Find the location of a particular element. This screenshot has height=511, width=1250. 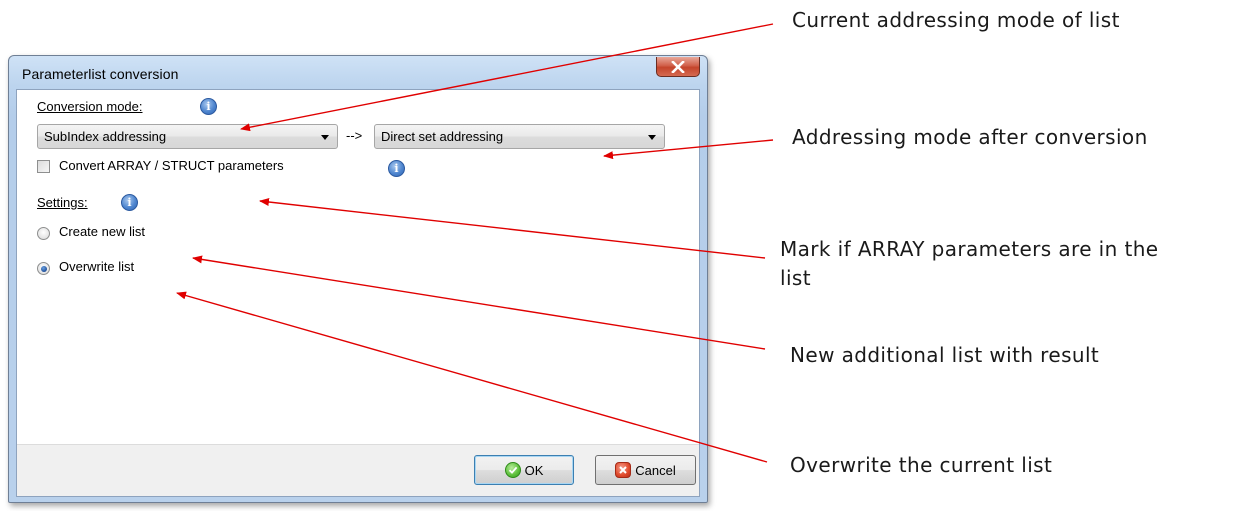

arrow-new-list is located at coordinates (479, 302).